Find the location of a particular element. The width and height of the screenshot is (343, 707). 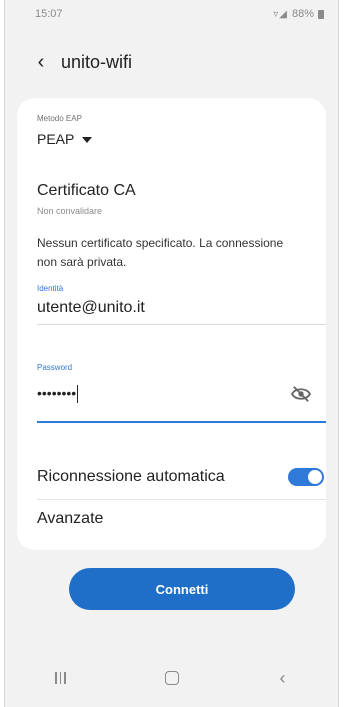

auto-reconnect-toggle is located at coordinates (306, 477).